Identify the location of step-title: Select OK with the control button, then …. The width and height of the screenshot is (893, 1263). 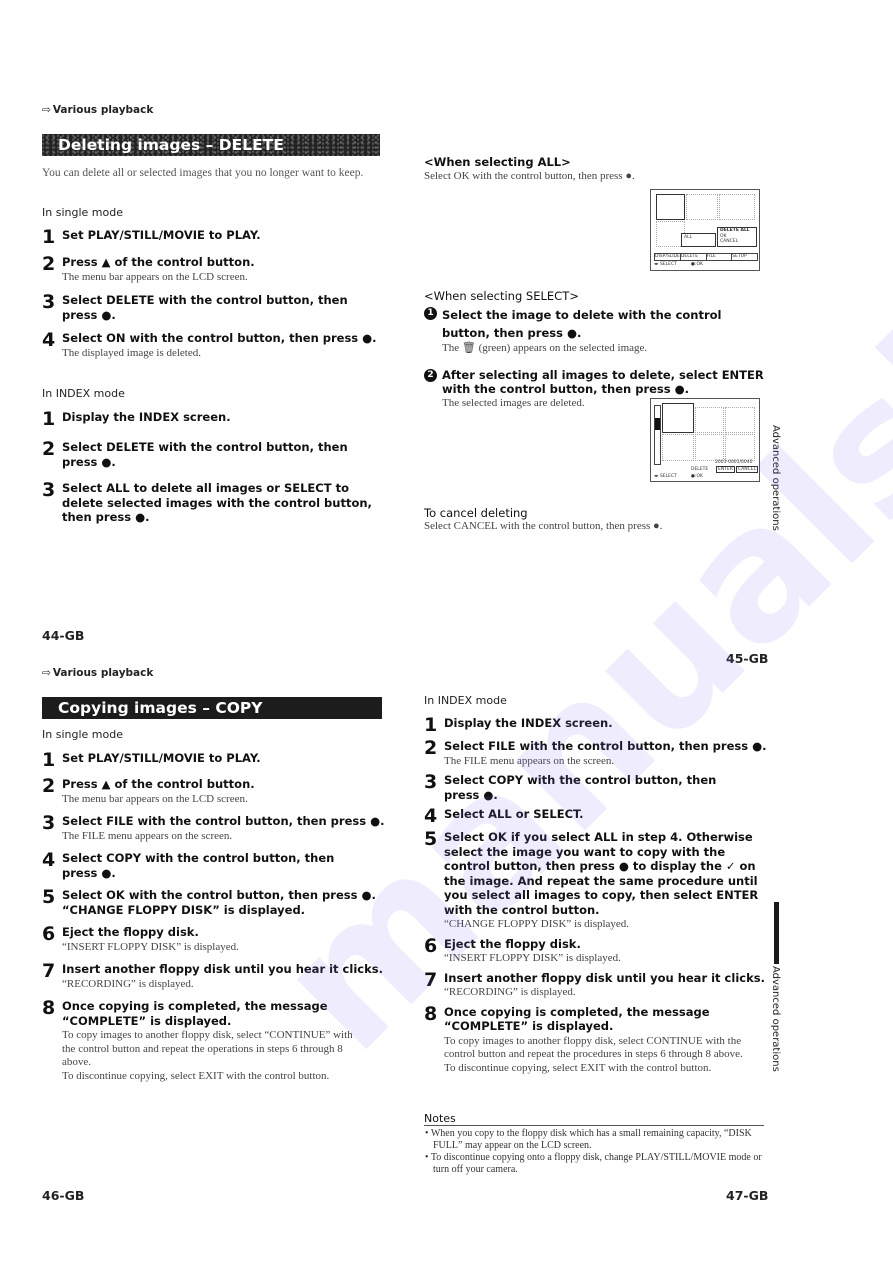
(219, 902).